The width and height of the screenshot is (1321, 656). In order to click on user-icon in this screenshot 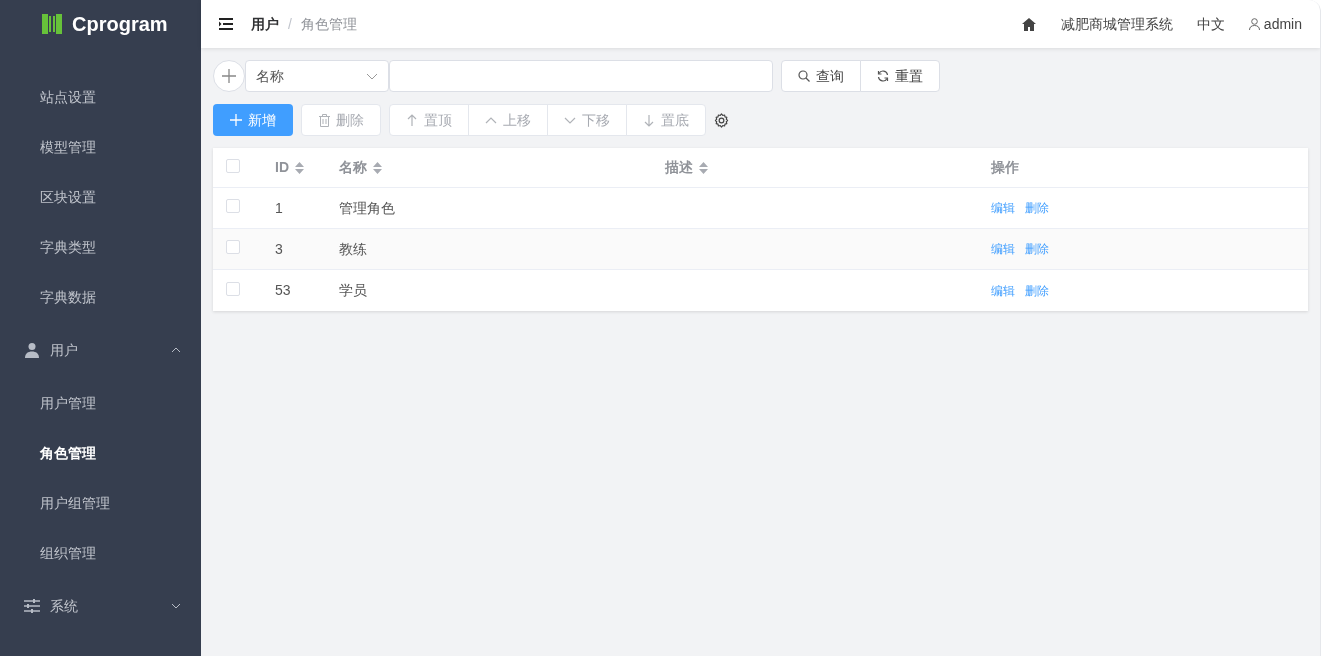, I will do `click(1254, 24)`.